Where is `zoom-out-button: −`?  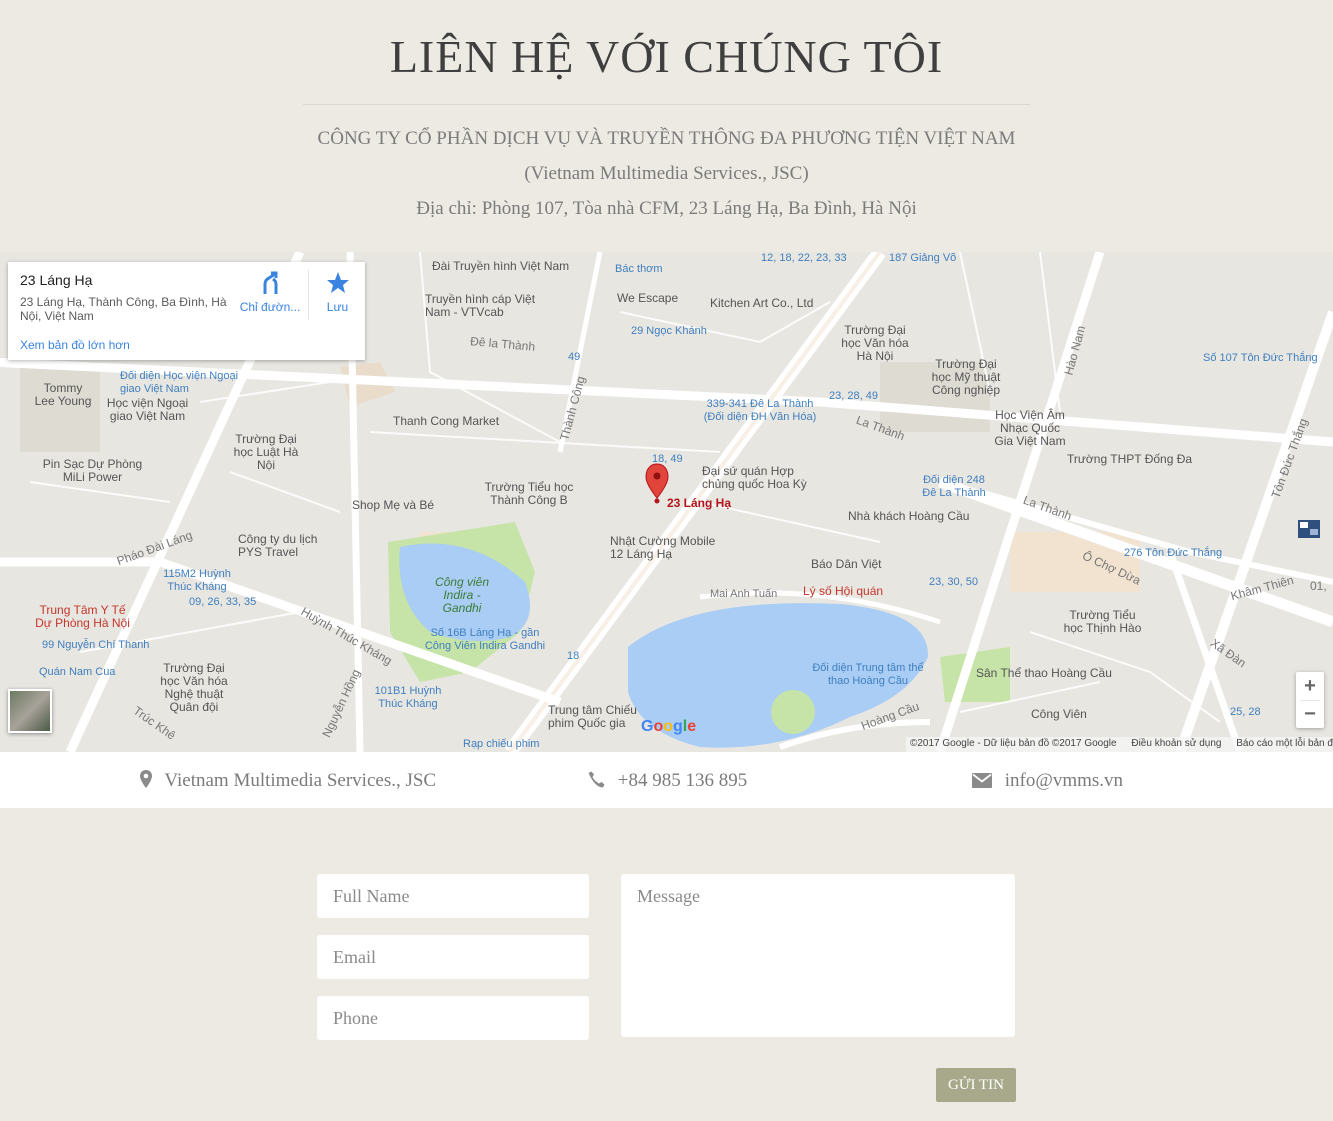 zoom-out-button: − is located at coordinates (1310, 714).